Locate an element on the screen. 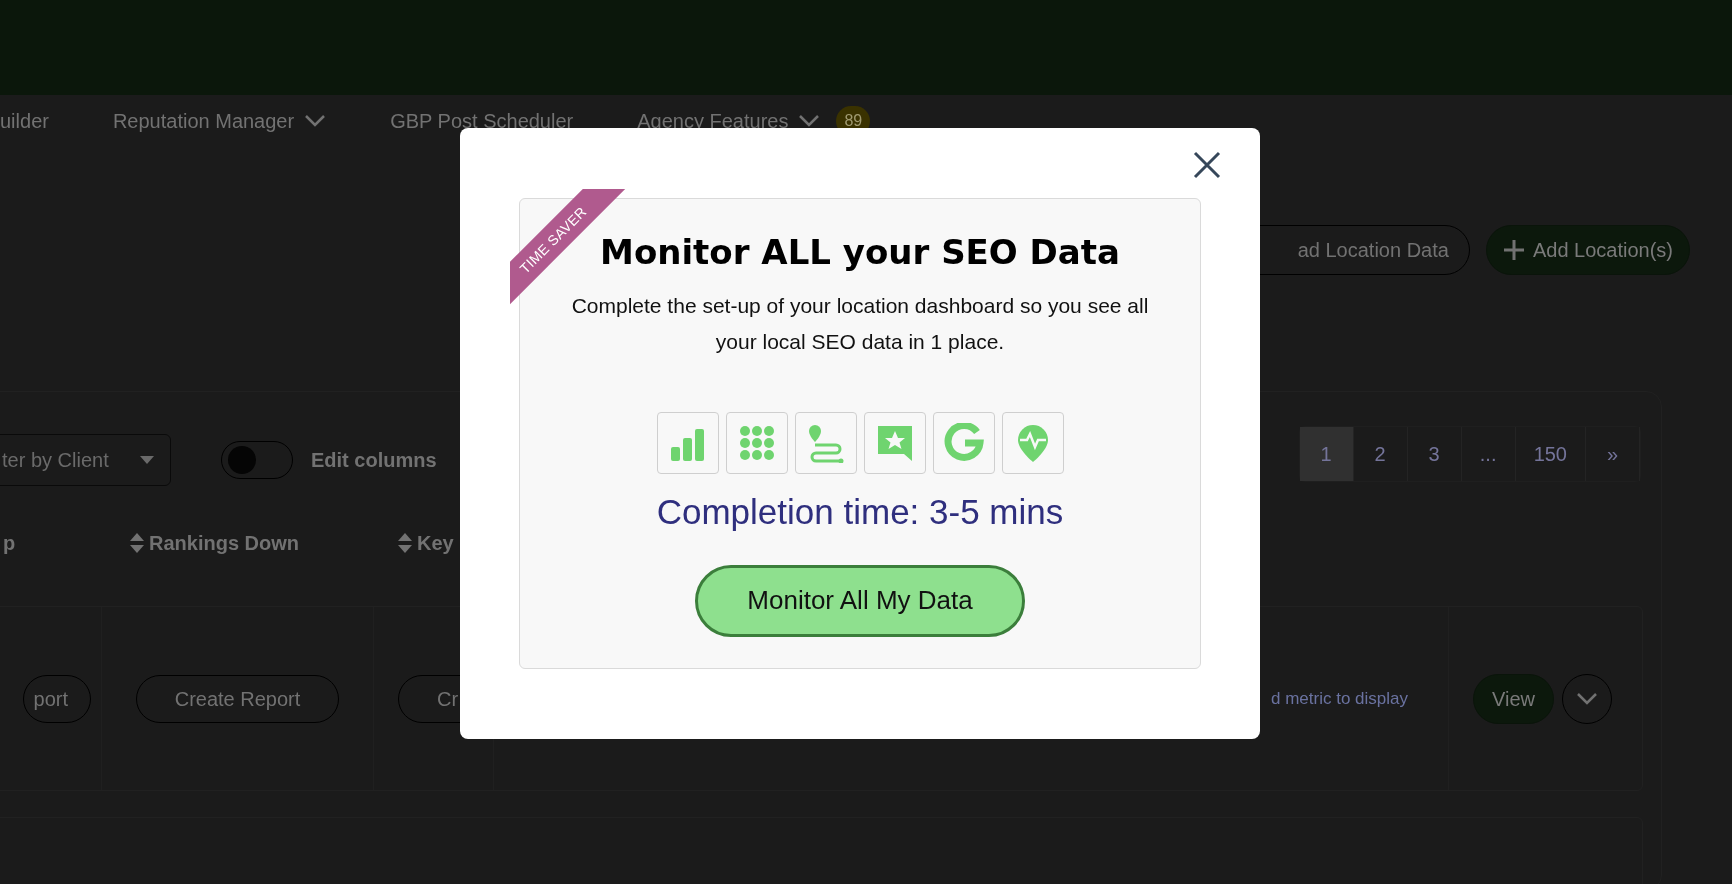  monitor-data-button: Monitor All My Data is located at coordinates (860, 600).